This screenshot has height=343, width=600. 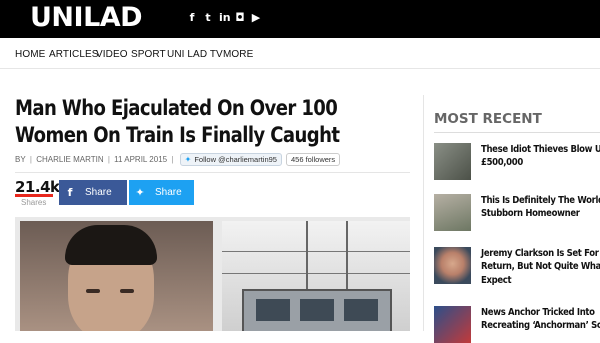 I want to click on nav-item-more: MORE, so click(x=238, y=54).